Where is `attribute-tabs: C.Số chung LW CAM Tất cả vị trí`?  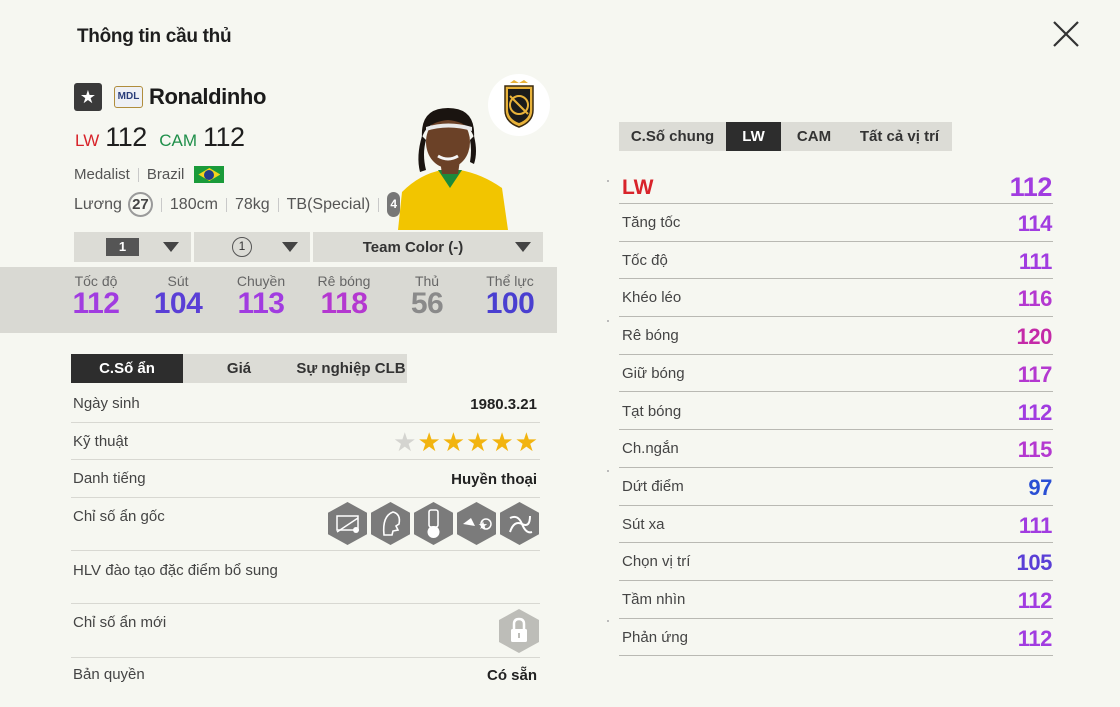 attribute-tabs: C.Số chung LW CAM Tất cả vị trí is located at coordinates (785, 136).